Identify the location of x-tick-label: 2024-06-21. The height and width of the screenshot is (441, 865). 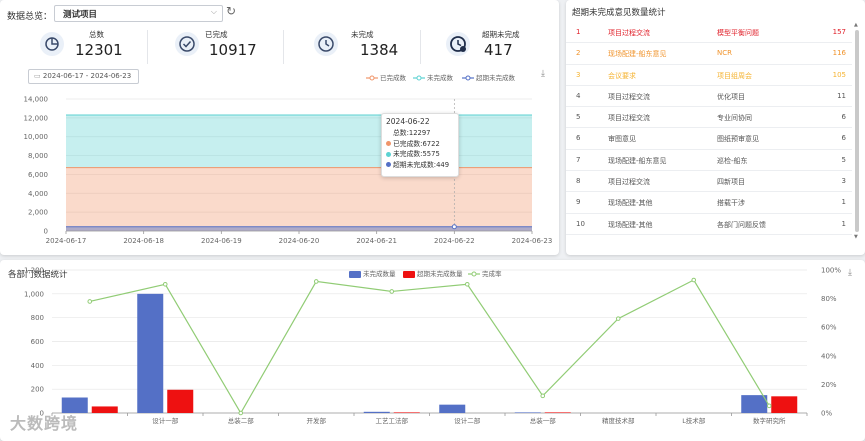
(376, 241).